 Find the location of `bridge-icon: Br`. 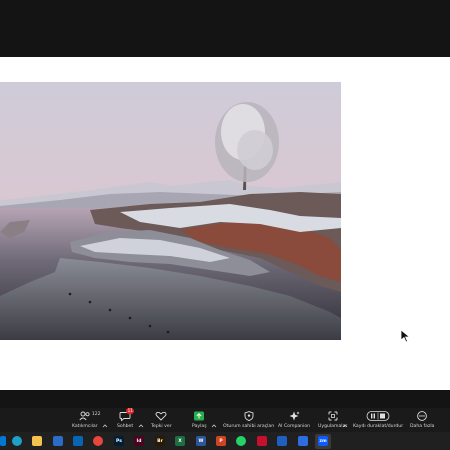

bridge-icon: Br is located at coordinates (160, 441).